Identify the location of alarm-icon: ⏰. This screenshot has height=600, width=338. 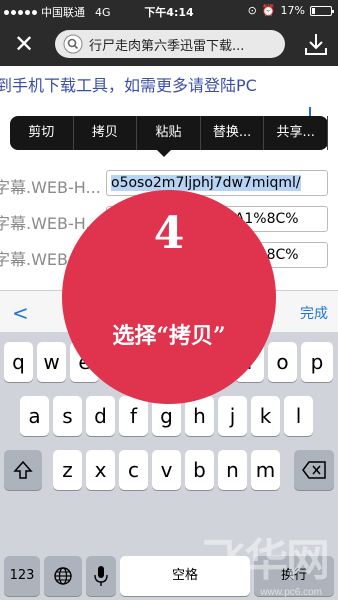
(268, 10).